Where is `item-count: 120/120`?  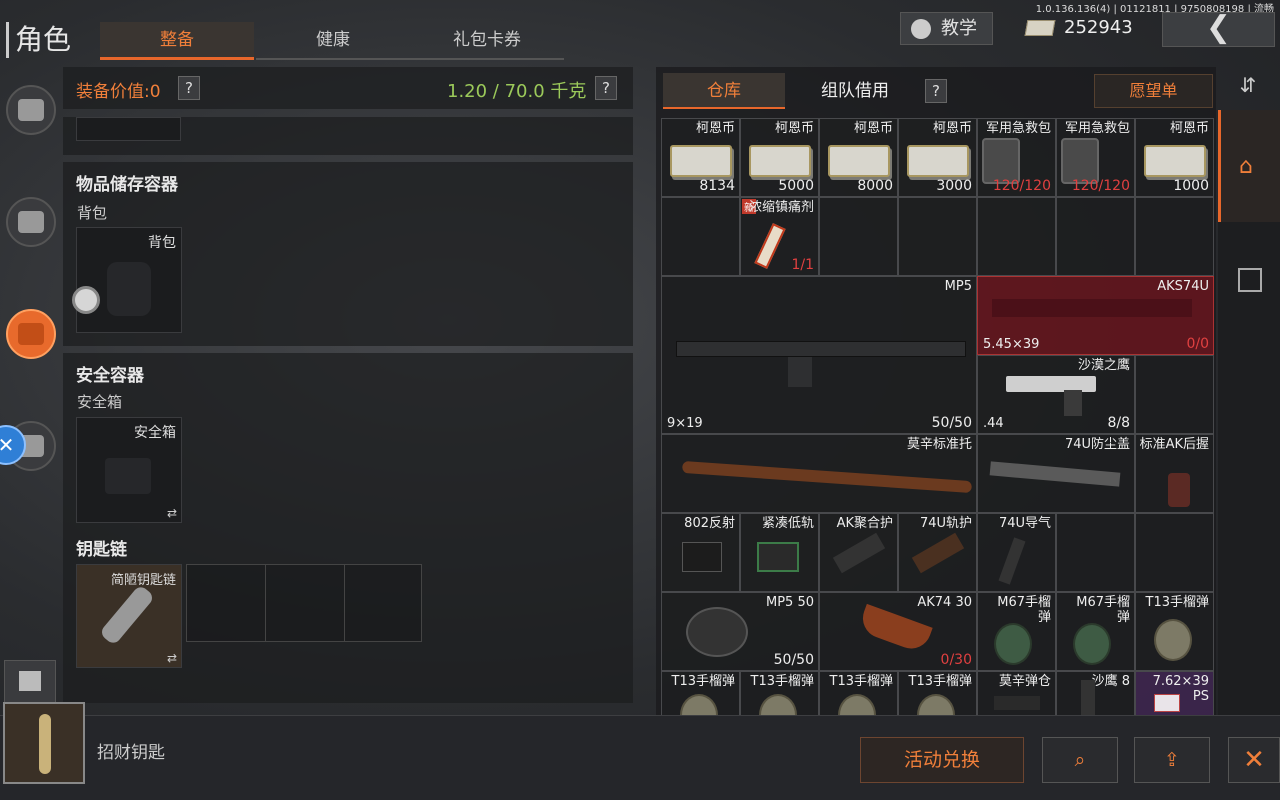 item-count: 120/120 is located at coordinates (1100, 186).